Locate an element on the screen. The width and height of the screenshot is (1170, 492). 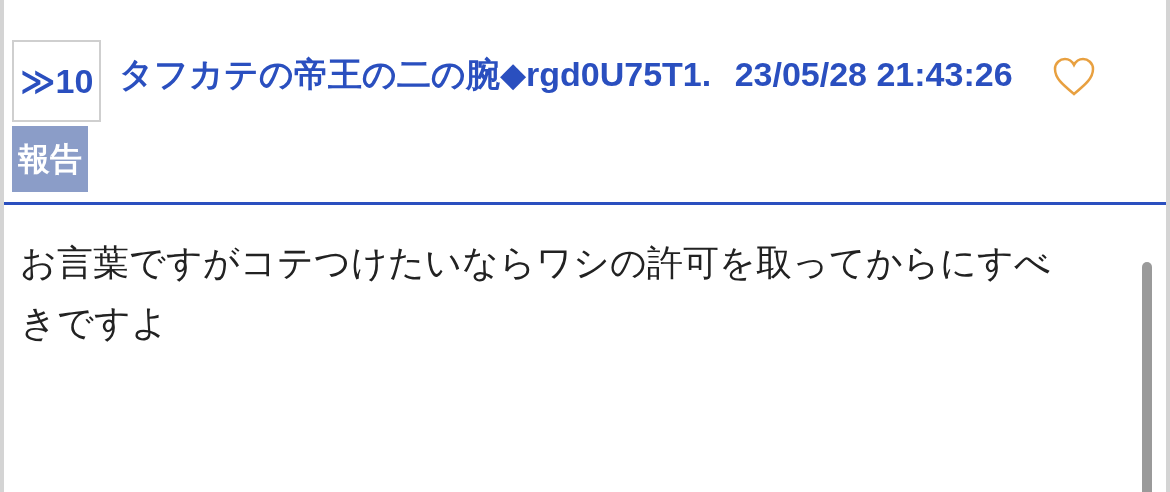
scrollbar is located at coordinates (1147, 377).